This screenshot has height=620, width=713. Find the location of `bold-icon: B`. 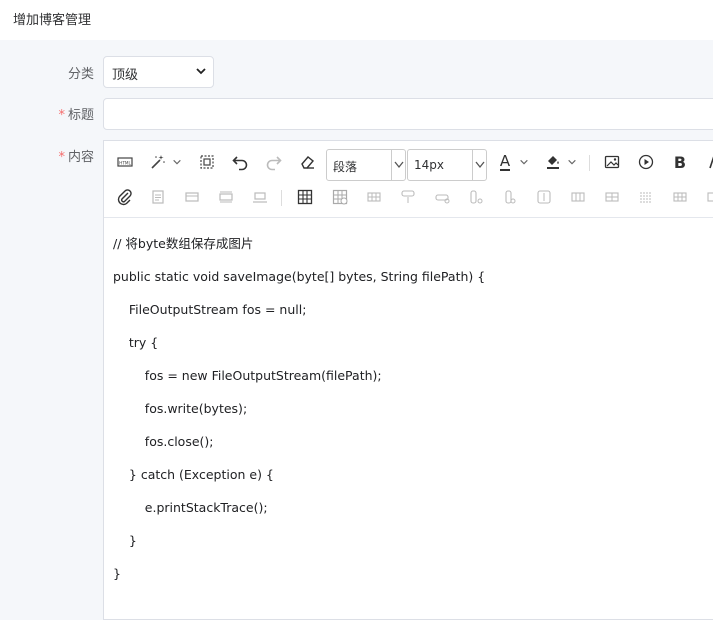

bold-icon: B is located at coordinates (680, 162).